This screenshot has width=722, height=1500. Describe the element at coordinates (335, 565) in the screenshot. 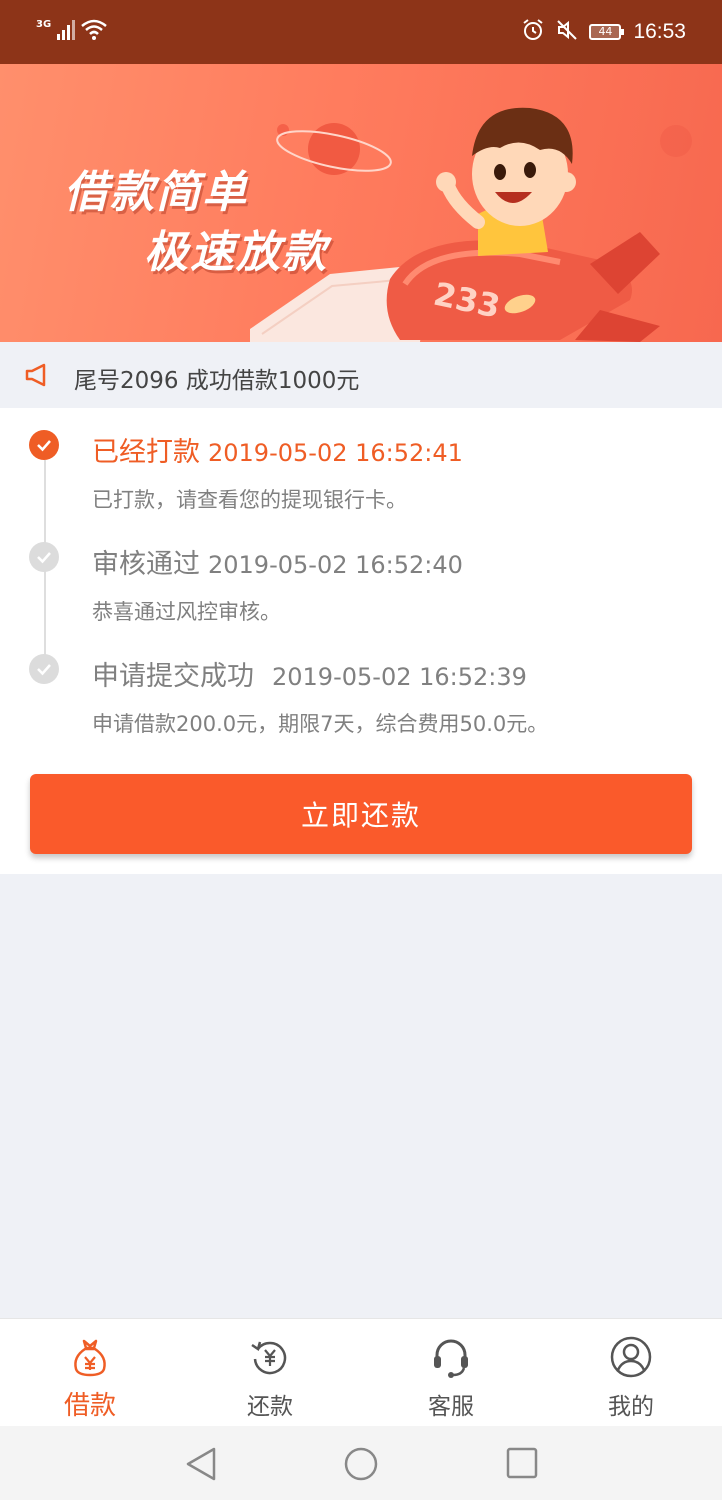

I see `step-time: 2019-05-02 16:52:40` at that location.